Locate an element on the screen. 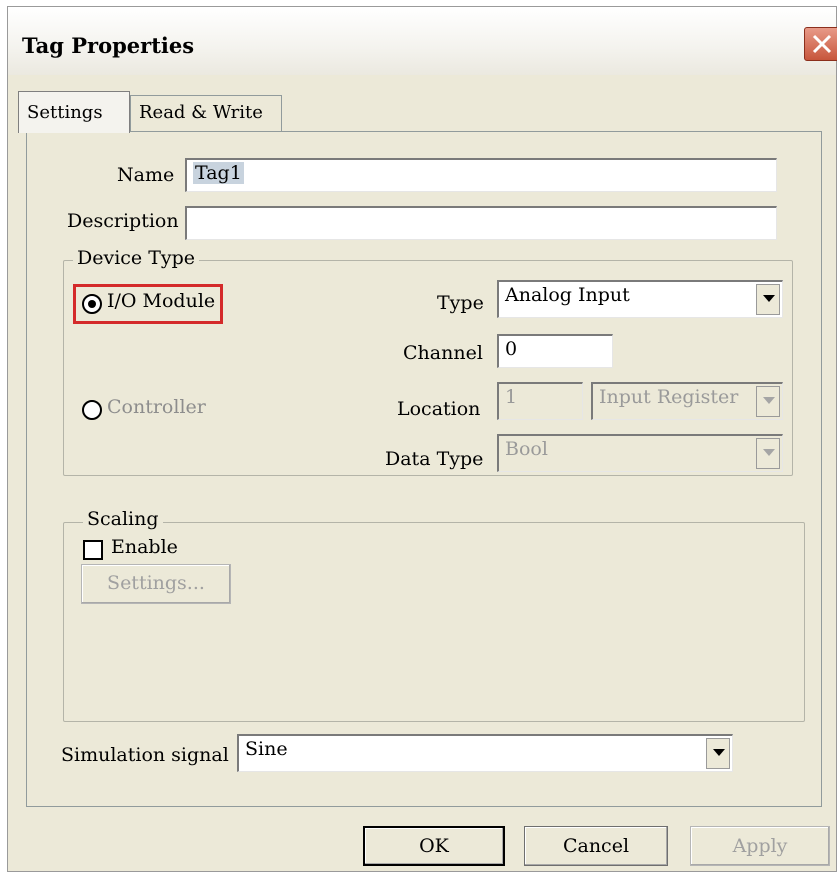  ok-button: OK is located at coordinates (434, 846).